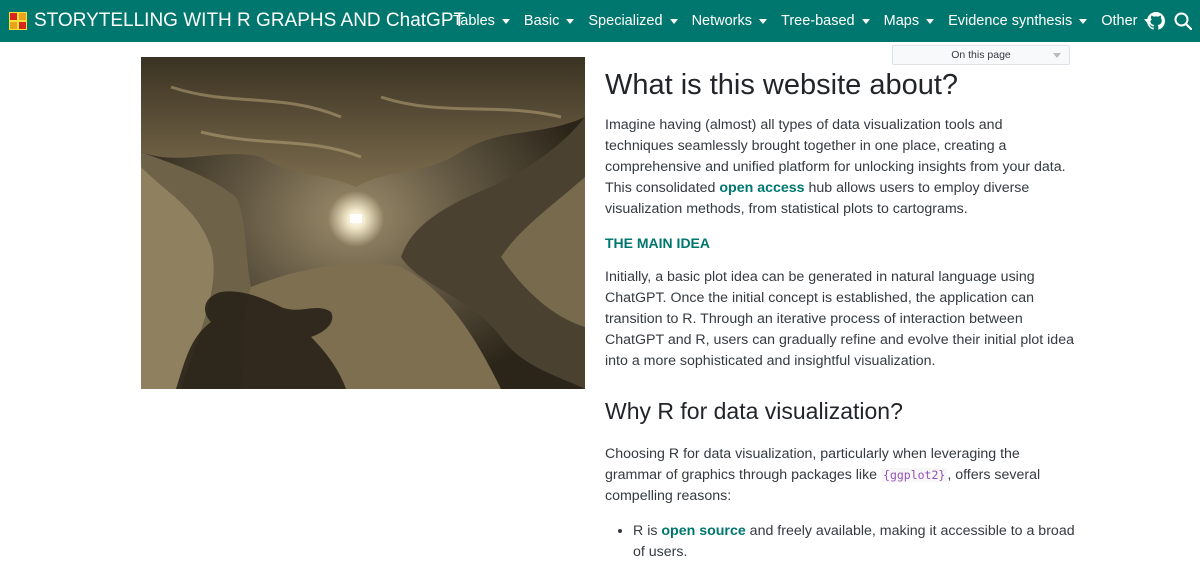 This screenshot has width=1200, height=563. Describe the element at coordinates (1119, 21) in the screenshot. I see `menu-label: Other` at that location.